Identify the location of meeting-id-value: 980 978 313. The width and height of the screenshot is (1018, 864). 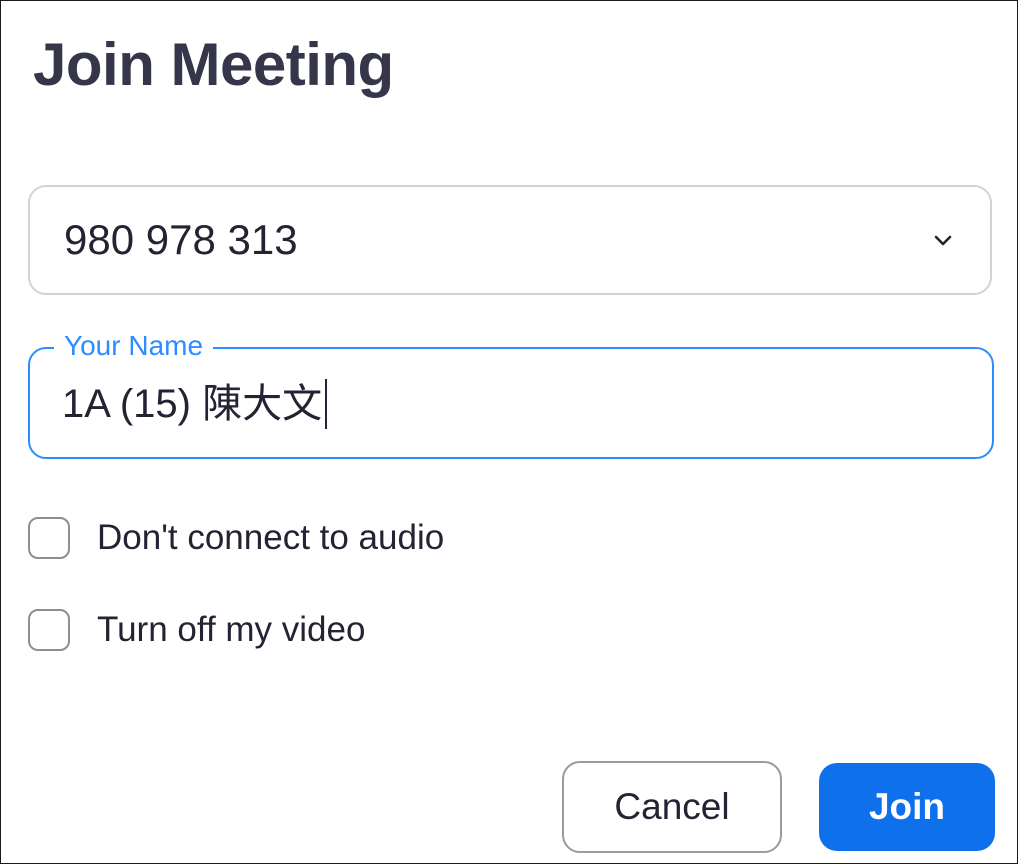
(181, 239).